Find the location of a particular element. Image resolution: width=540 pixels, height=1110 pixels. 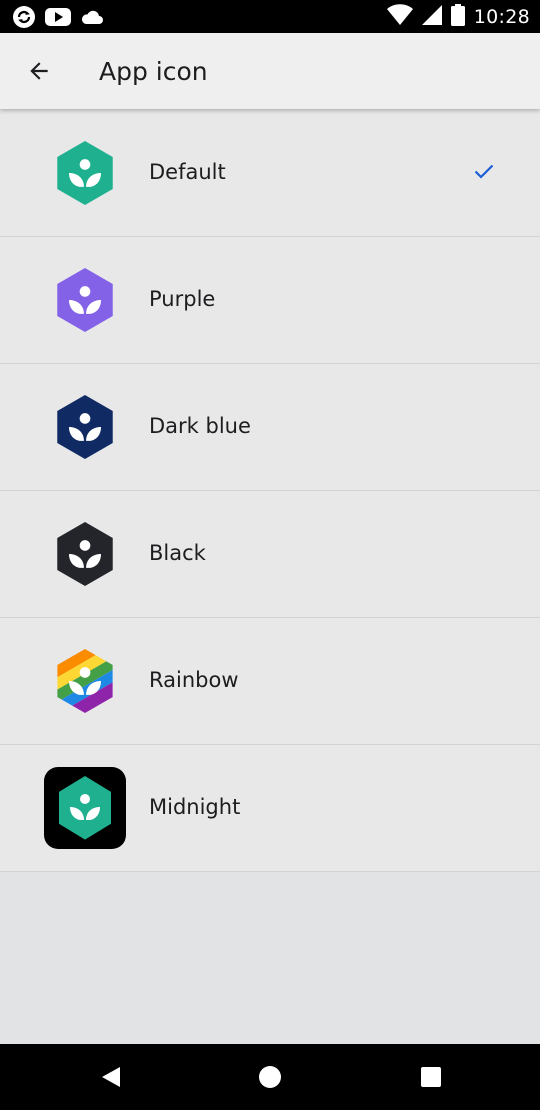

status-bar: 10:28 is located at coordinates (270, 16).